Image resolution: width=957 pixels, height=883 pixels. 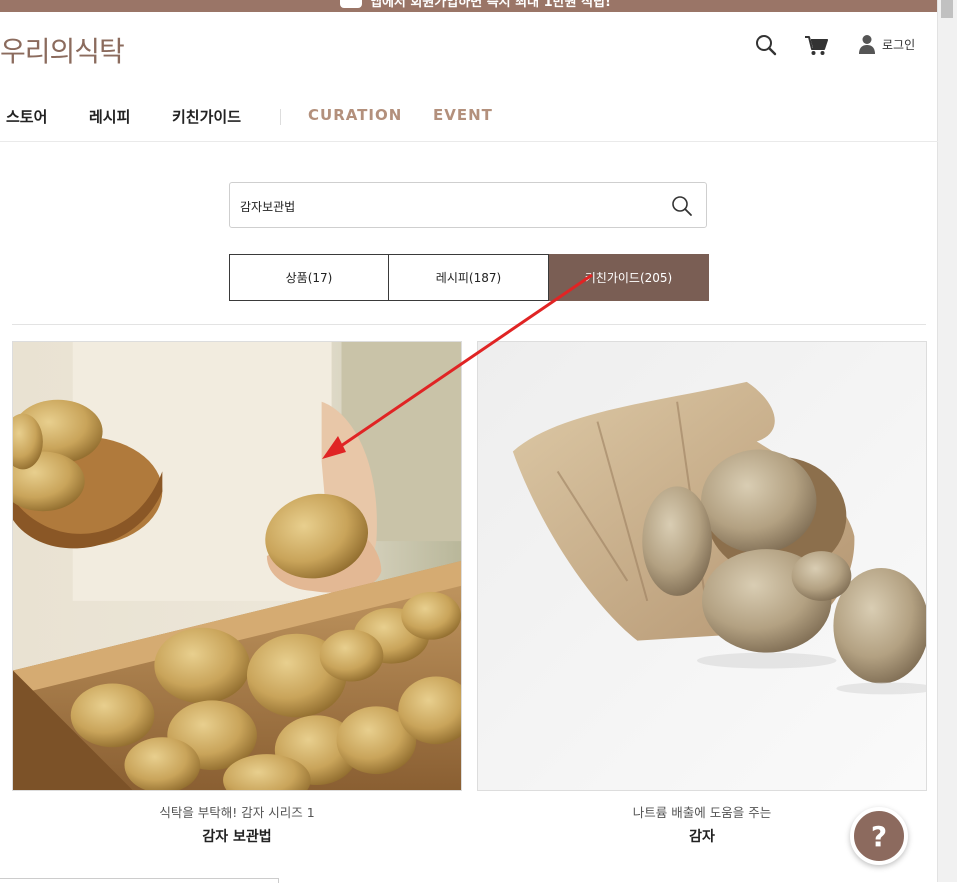 What do you see at coordinates (682, 206) in the screenshot?
I see `search-submit-icon` at bounding box center [682, 206].